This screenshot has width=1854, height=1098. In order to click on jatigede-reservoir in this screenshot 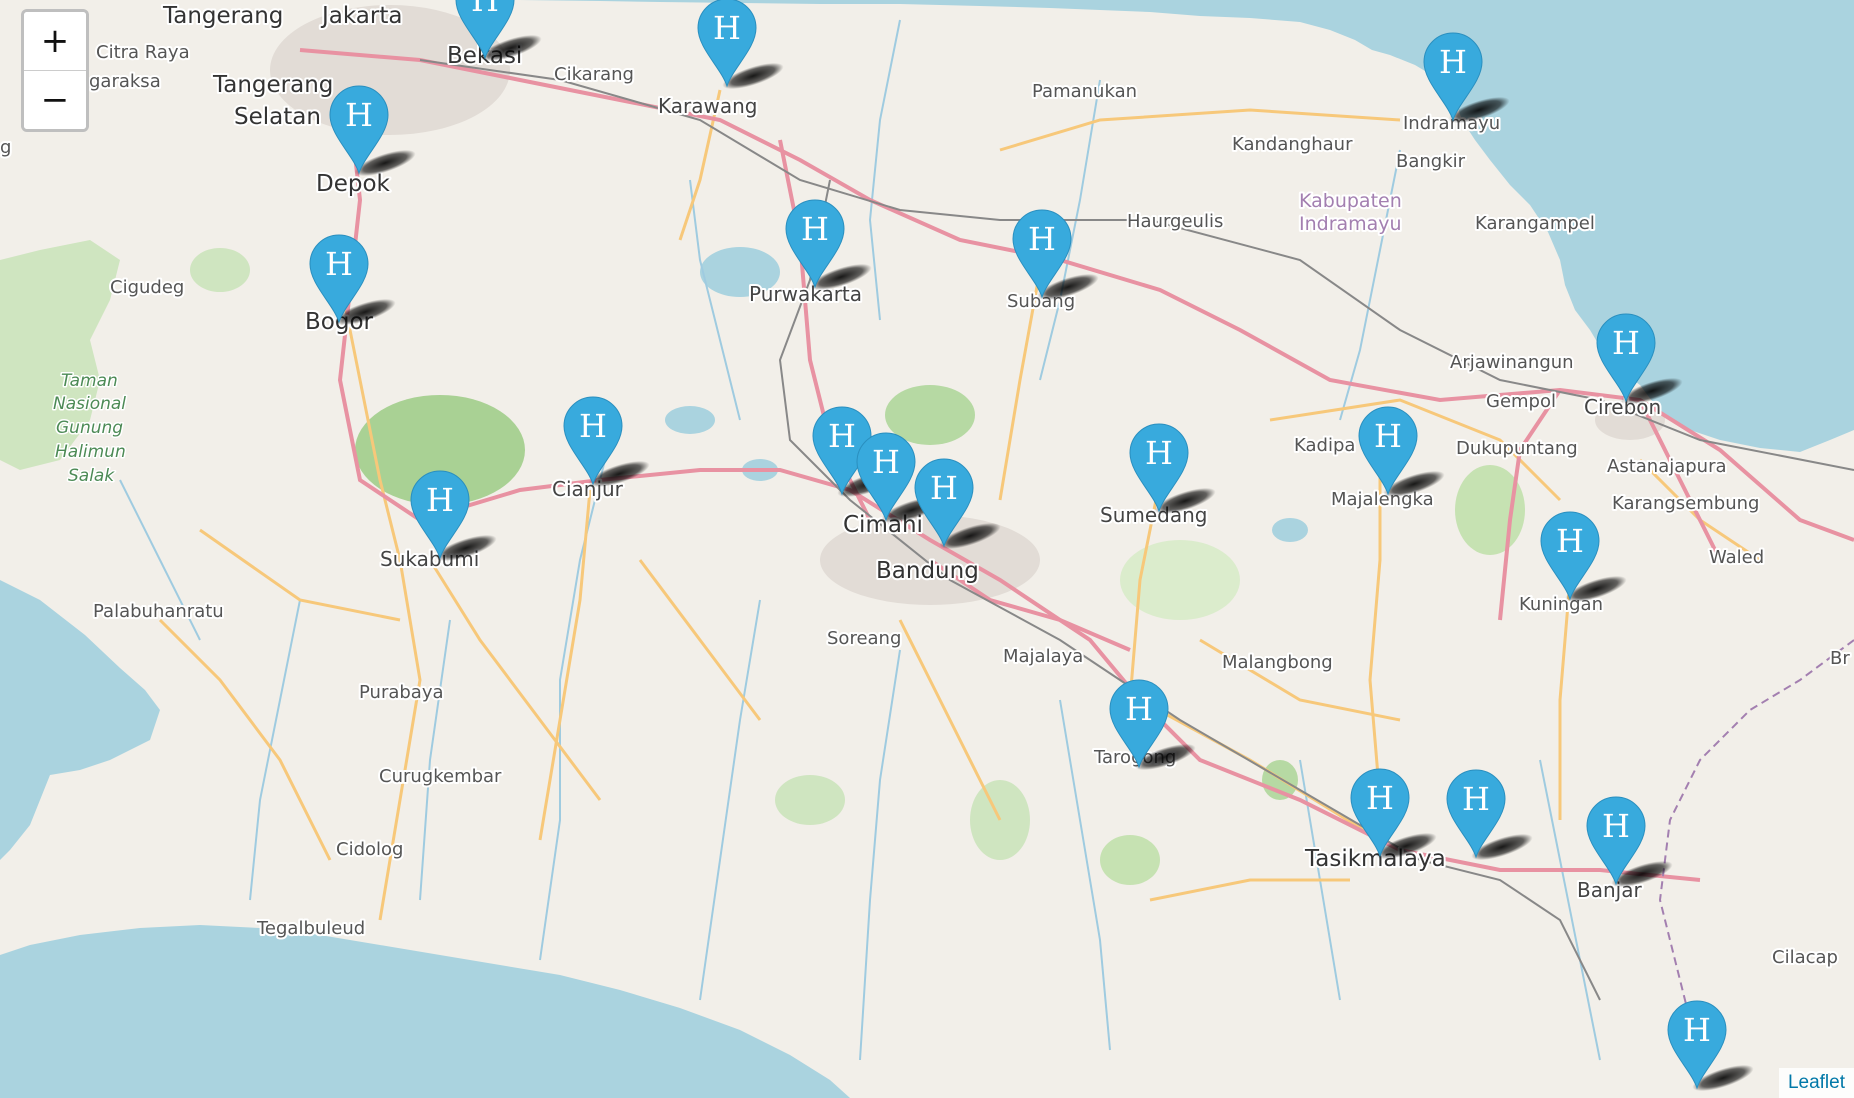, I will do `click(1290, 530)`.